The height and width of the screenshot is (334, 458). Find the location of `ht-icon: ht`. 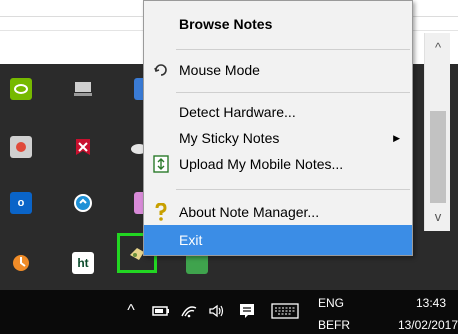

ht-icon: ht is located at coordinates (83, 263).